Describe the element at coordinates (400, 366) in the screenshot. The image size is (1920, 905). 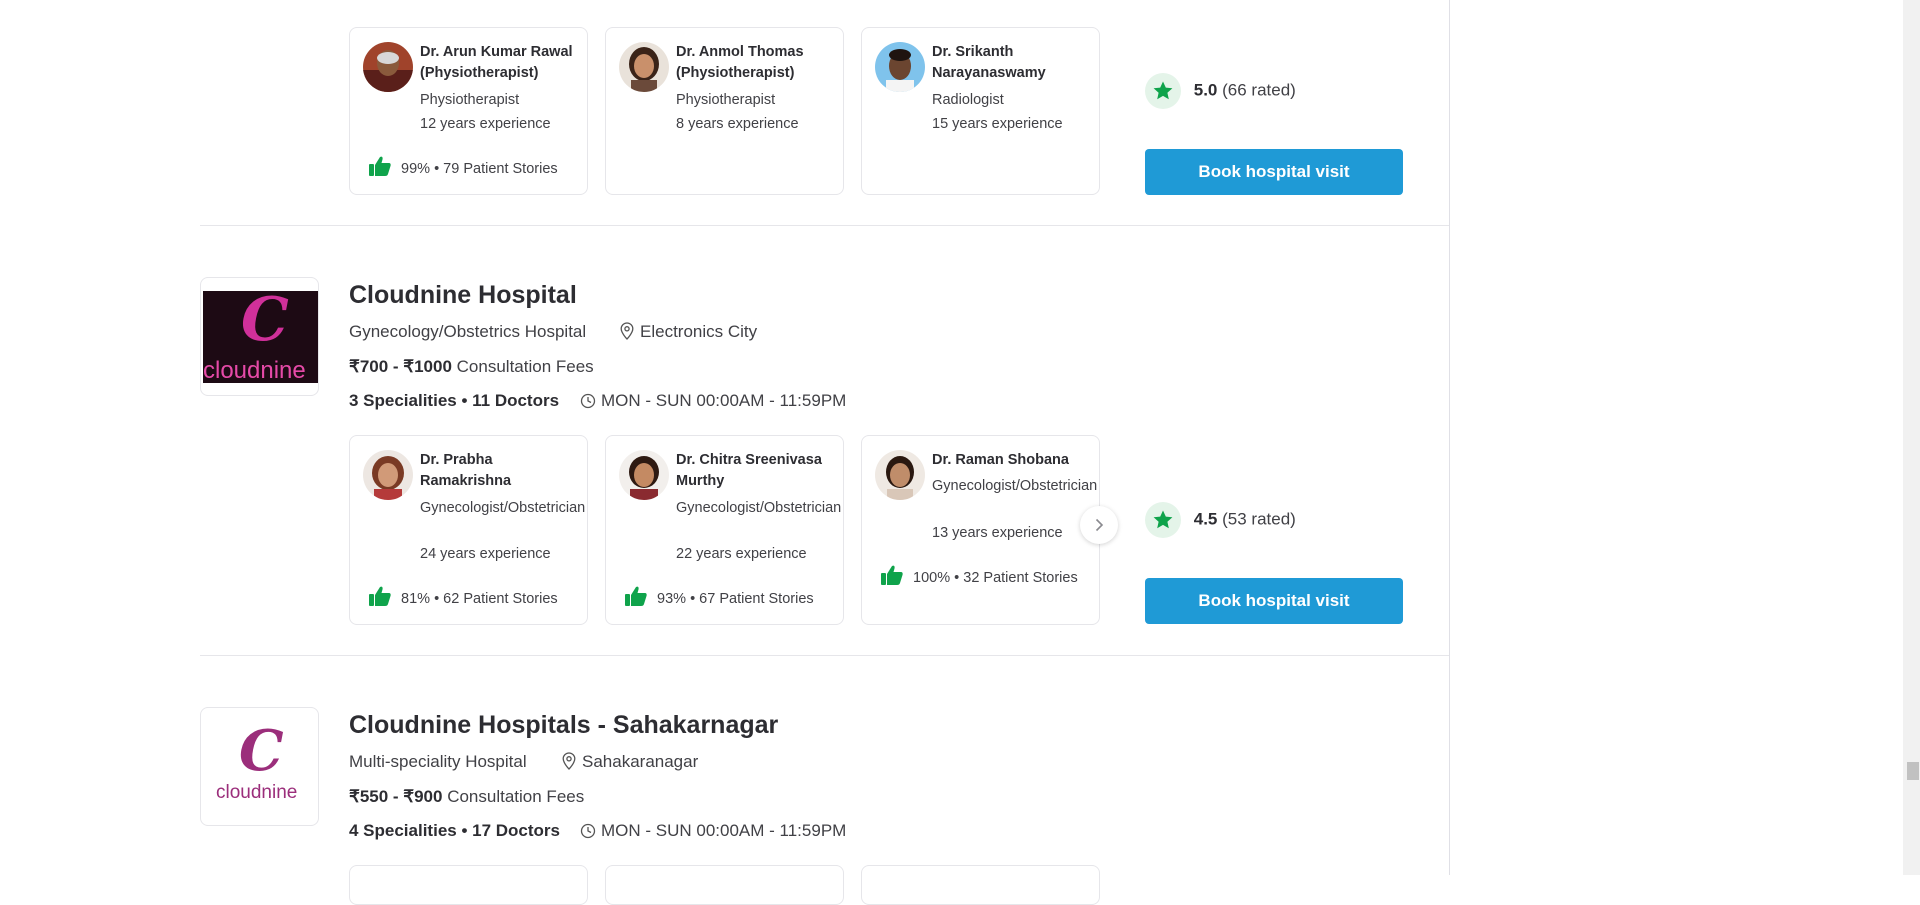
I see `fees-range: ₹700 - ₹1000` at that location.